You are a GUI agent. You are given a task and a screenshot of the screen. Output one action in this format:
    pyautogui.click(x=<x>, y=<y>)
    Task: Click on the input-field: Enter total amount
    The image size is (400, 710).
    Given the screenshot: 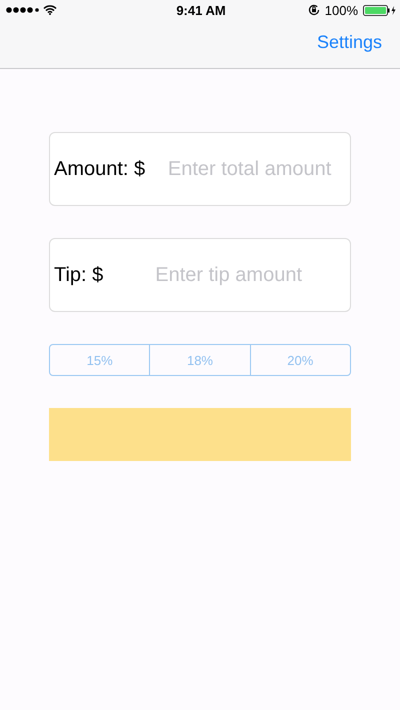 What is the action you would take?
    pyautogui.click(x=248, y=169)
    